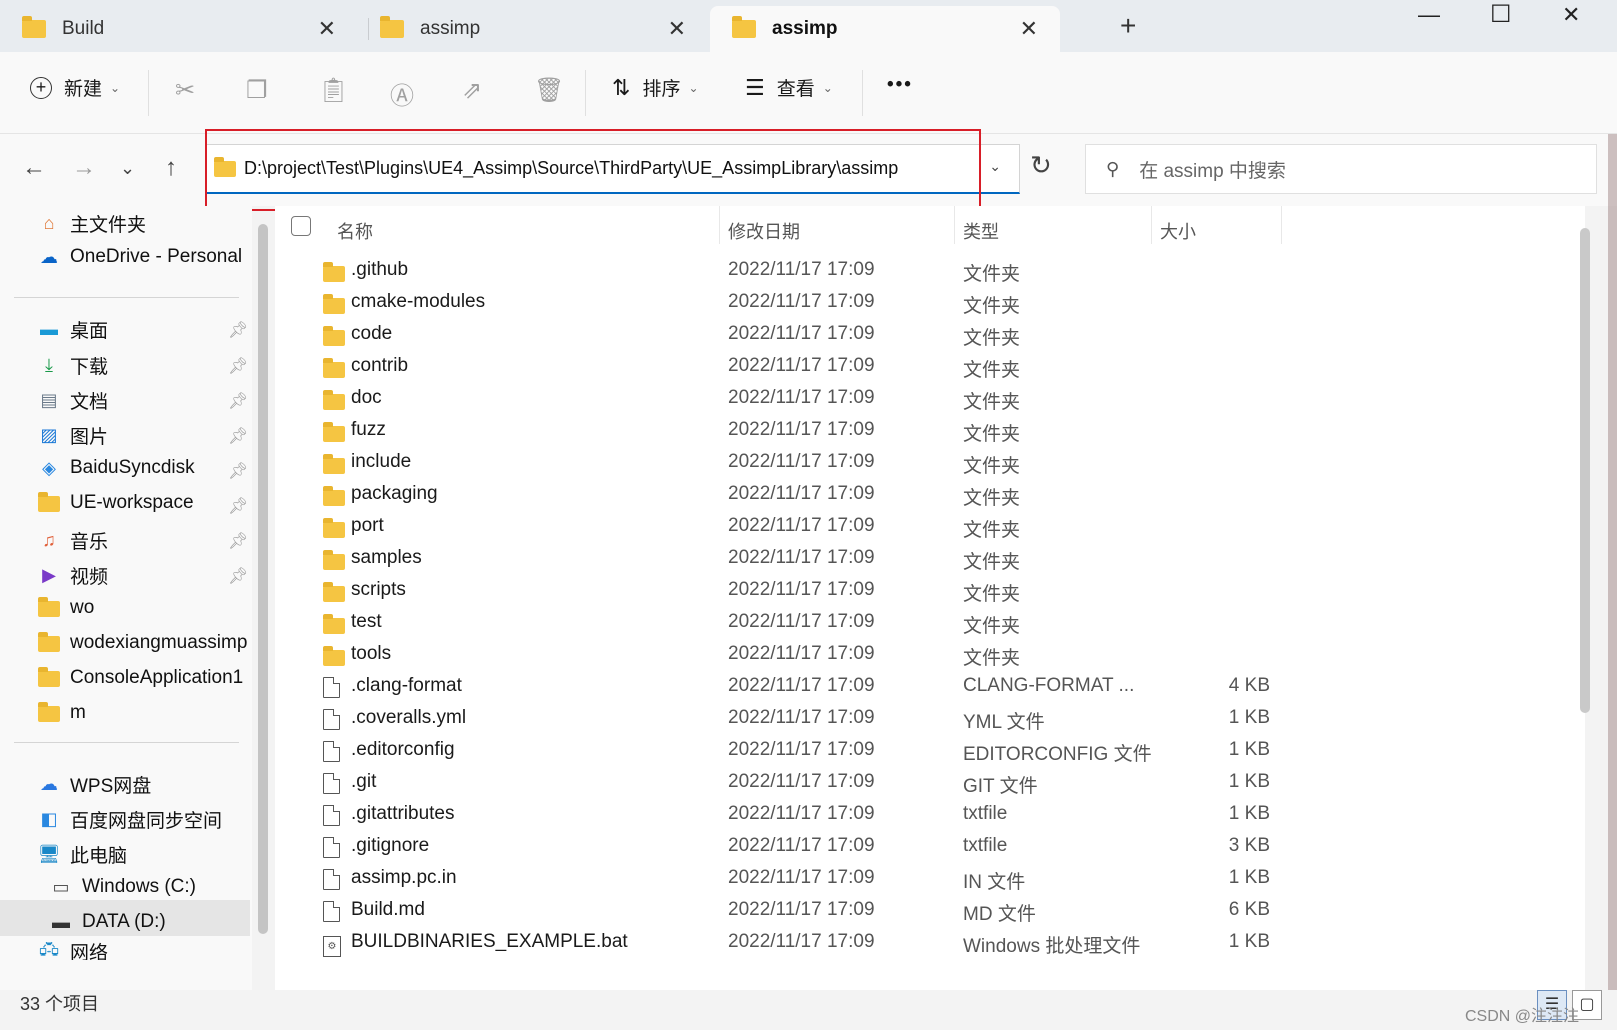 The height and width of the screenshot is (1030, 1617). I want to click on paste-icon: 📋︎, so click(333, 90).